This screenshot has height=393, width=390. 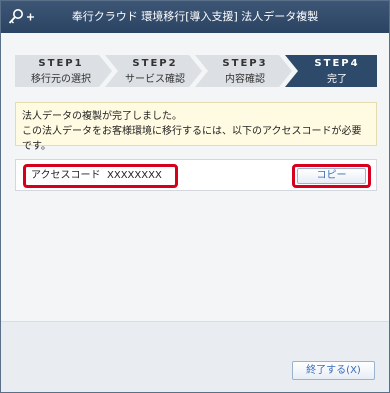 I want to click on window-title: 奉行クラウド 環境移行[導入支援] 法人データ複製, so click(x=195, y=16).